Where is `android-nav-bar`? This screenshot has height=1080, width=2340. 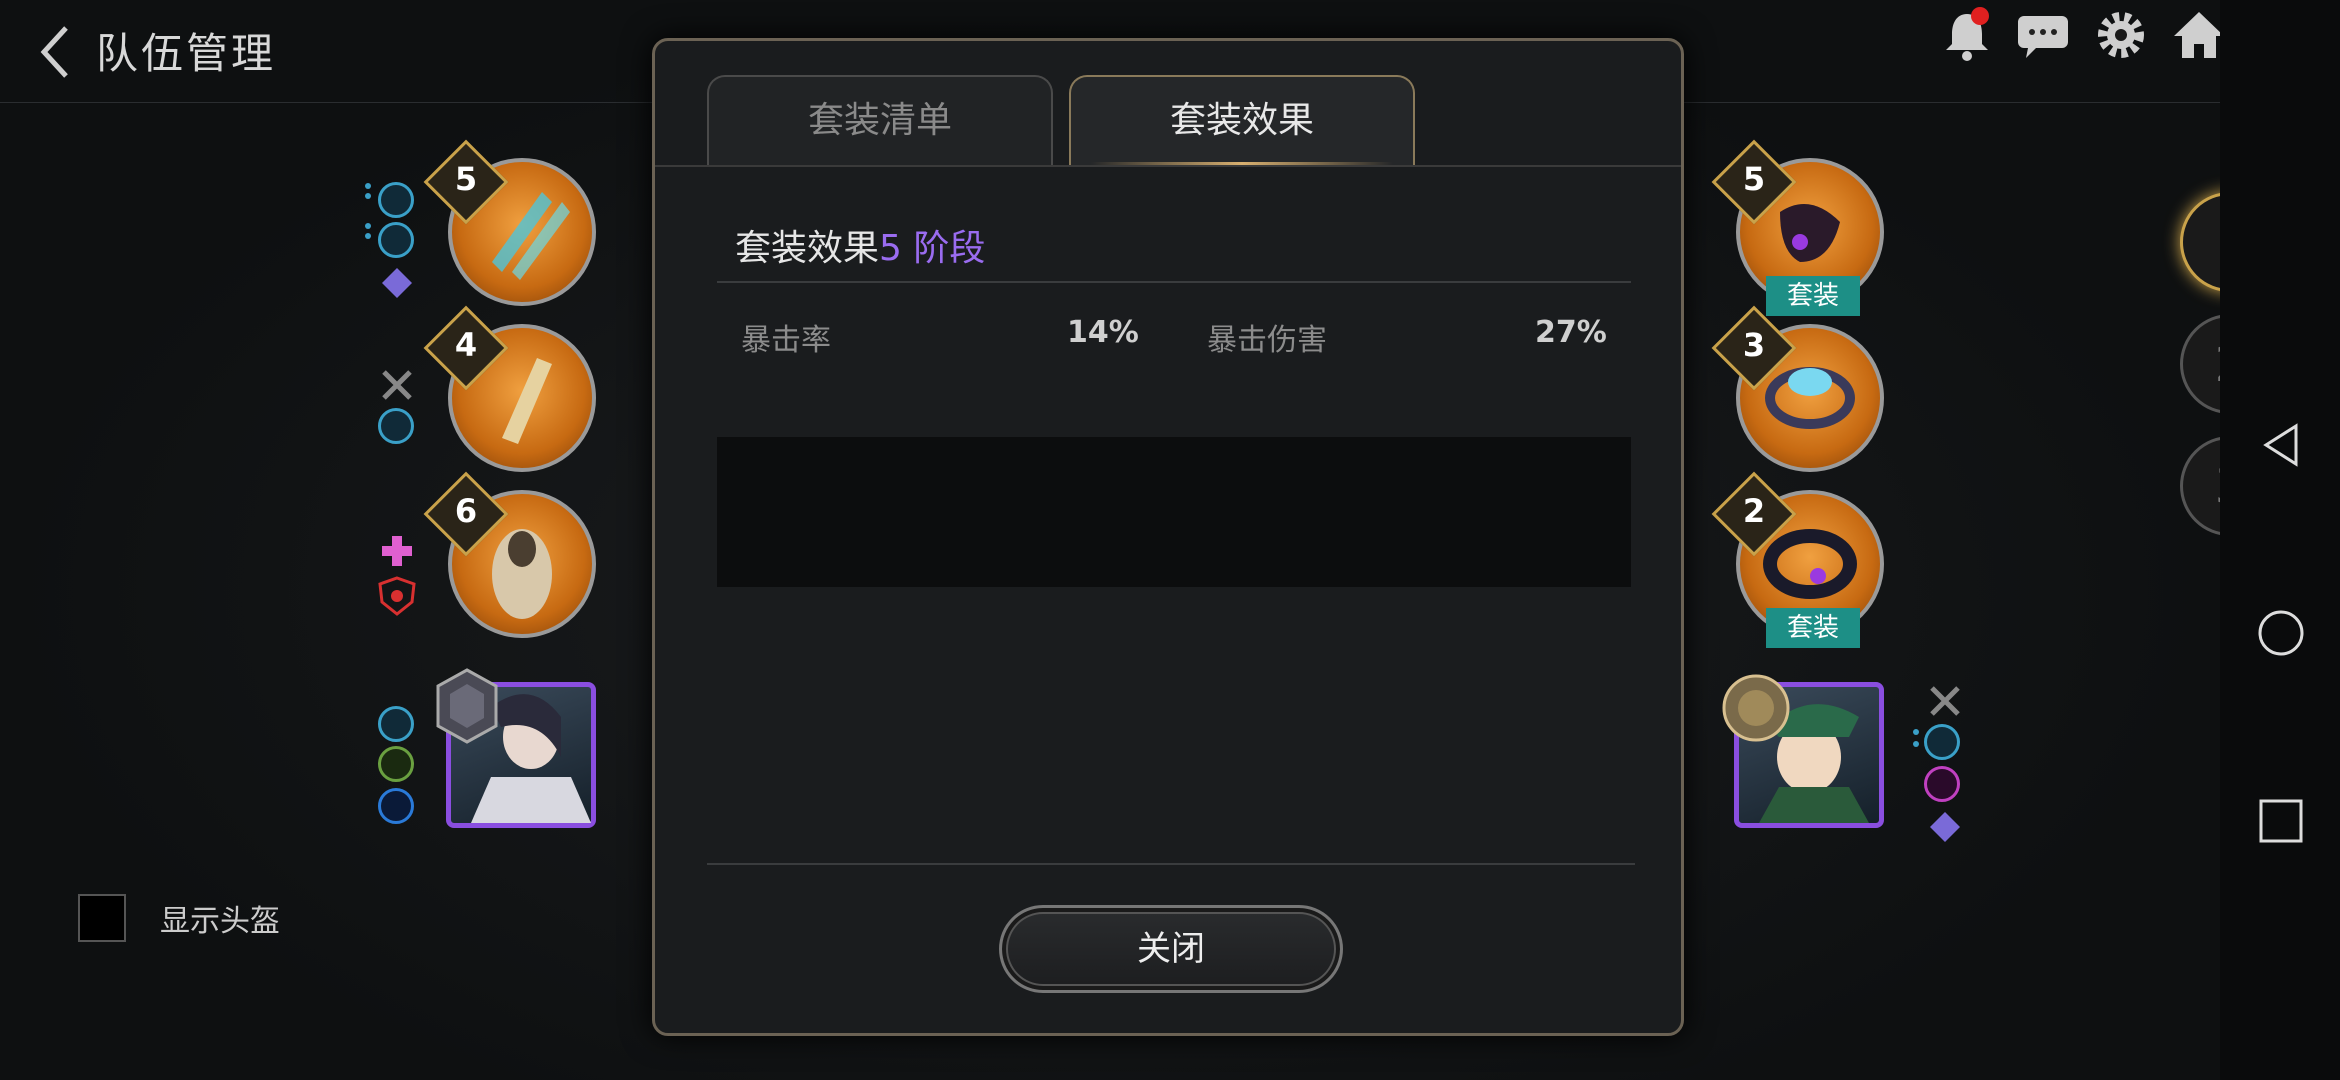
android-nav-bar is located at coordinates (2280, 540).